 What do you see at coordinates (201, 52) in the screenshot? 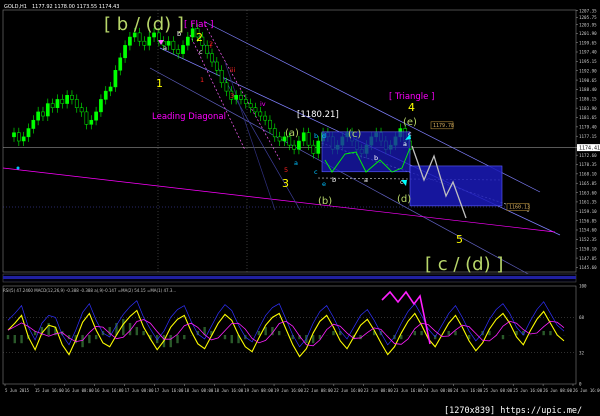
I see `wave-minor-label: c` at bounding box center [201, 52].